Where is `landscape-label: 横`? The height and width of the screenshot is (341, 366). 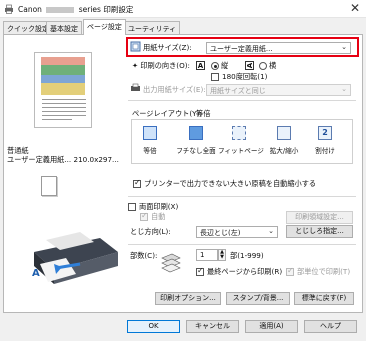
landscape-label: 横 is located at coordinates (273, 65).